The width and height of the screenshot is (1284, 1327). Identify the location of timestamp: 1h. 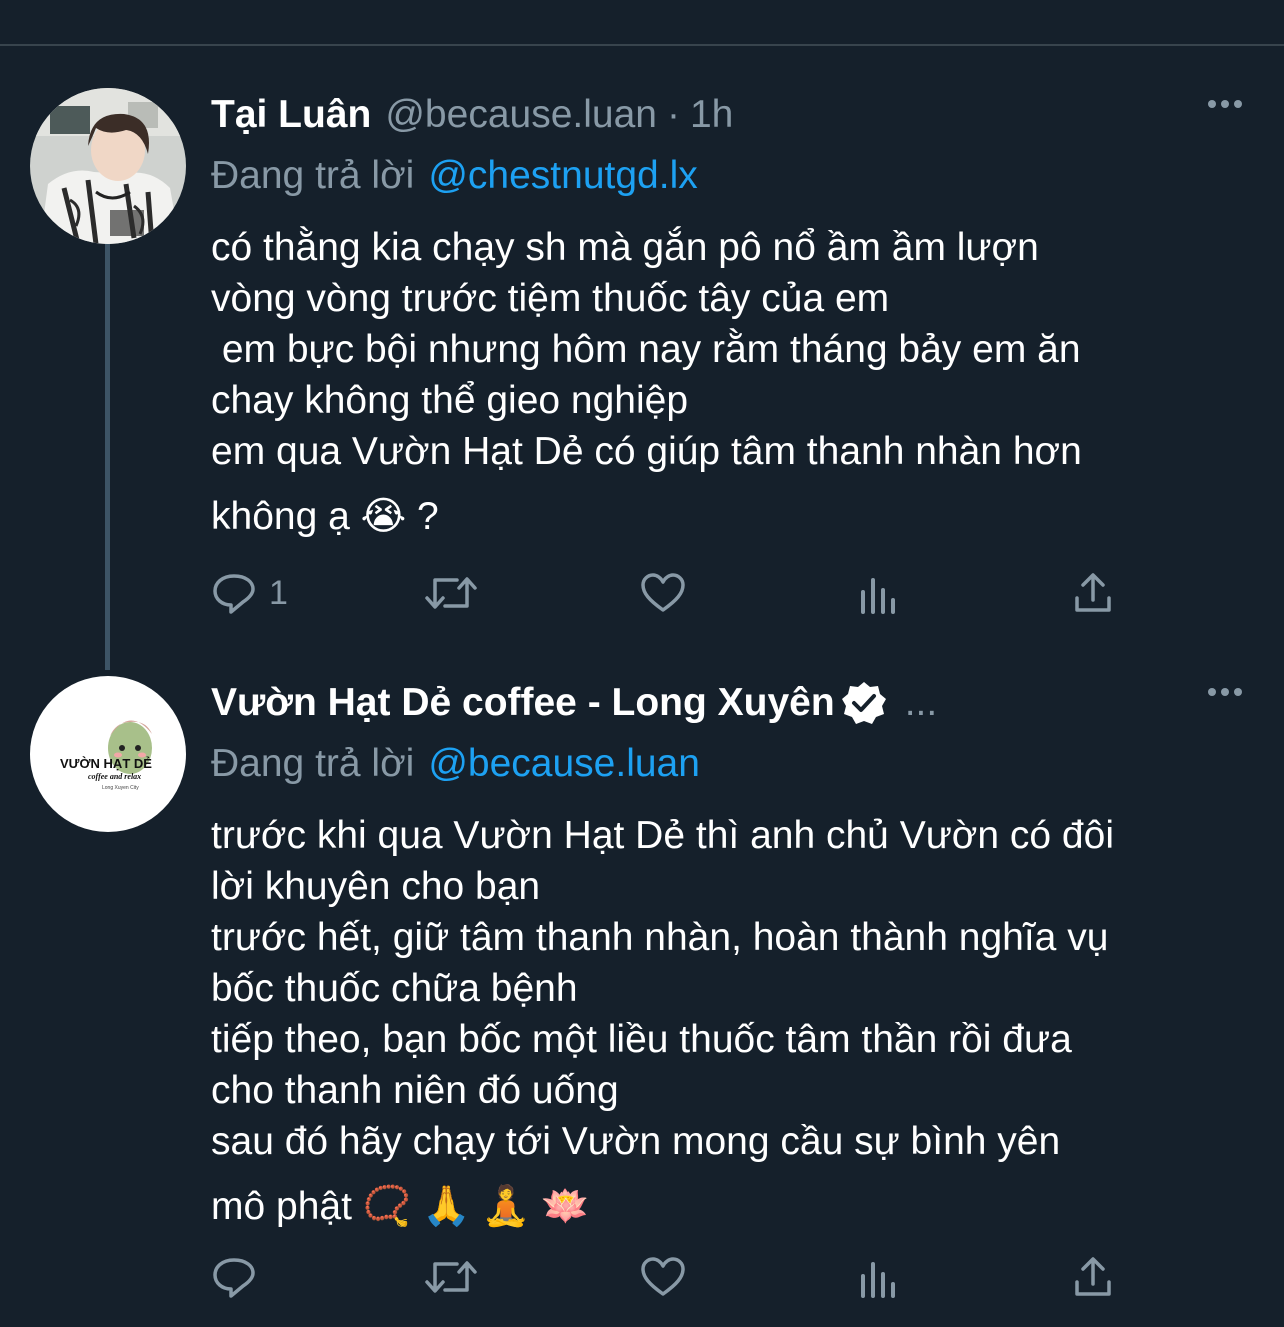
(711, 115).